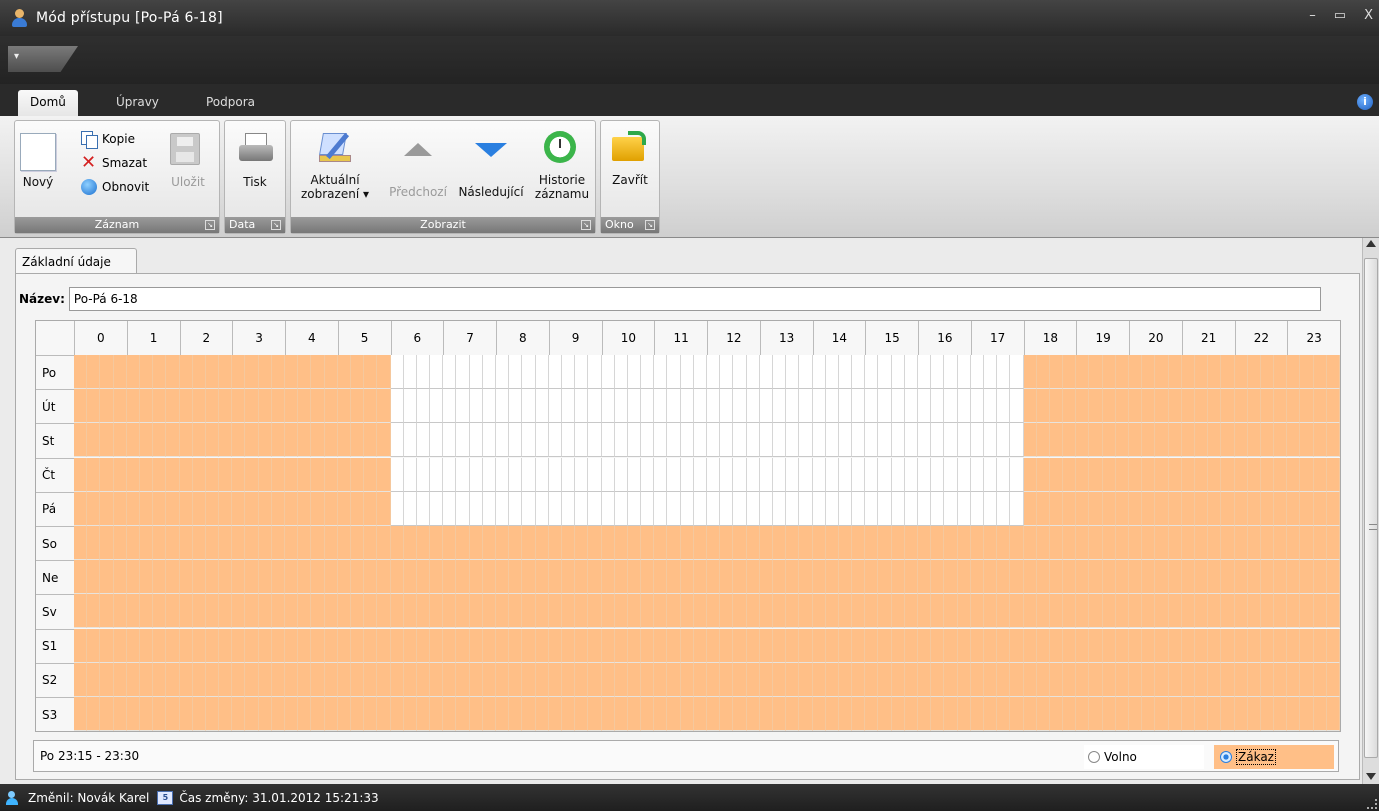  What do you see at coordinates (575, 338) in the screenshot?
I see `hour-header-cell: 9` at bounding box center [575, 338].